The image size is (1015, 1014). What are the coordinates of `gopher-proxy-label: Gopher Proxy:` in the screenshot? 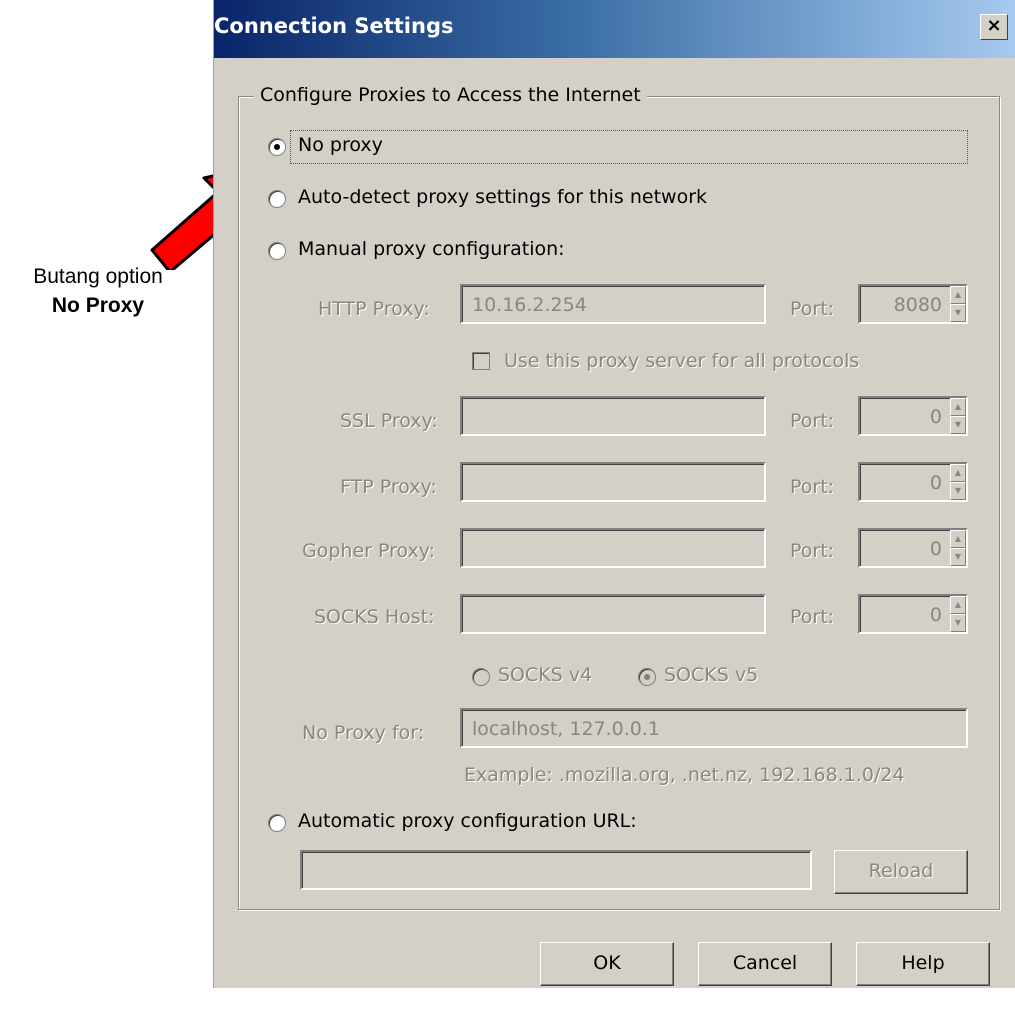 It's located at (369, 551).